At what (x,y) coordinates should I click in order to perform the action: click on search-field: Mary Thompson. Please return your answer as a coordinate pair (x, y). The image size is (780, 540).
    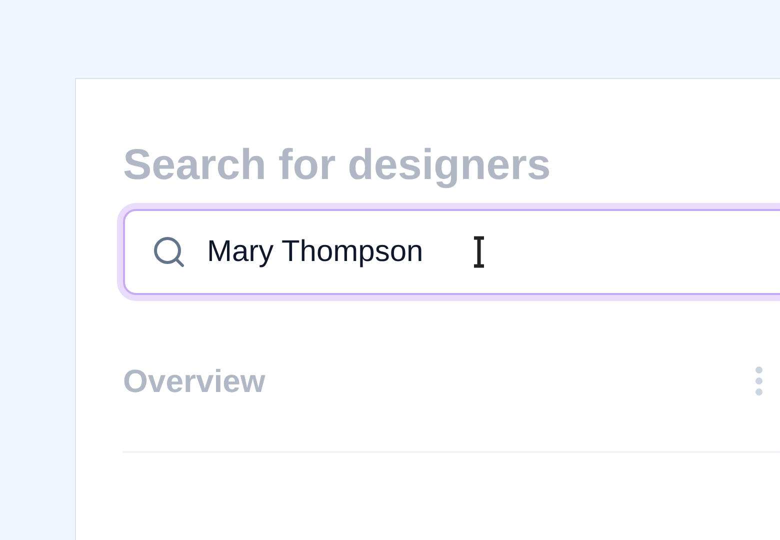
    Looking at the image, I should click on (451, 252).